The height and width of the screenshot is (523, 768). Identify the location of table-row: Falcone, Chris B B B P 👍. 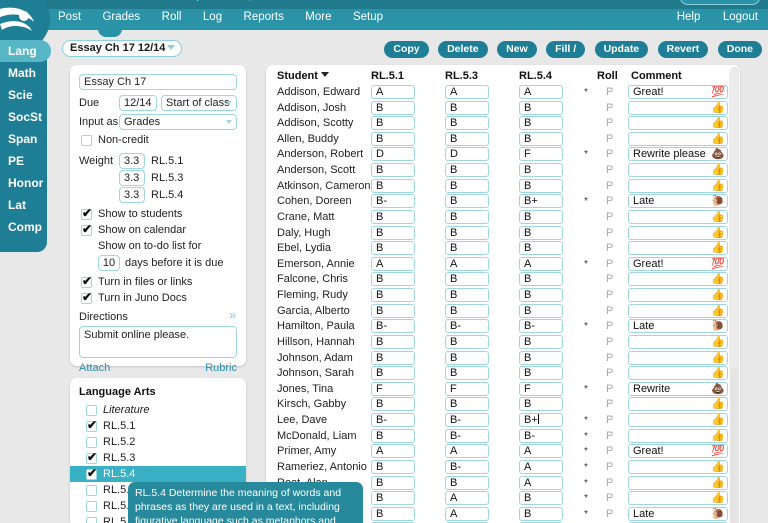
(503, 280).